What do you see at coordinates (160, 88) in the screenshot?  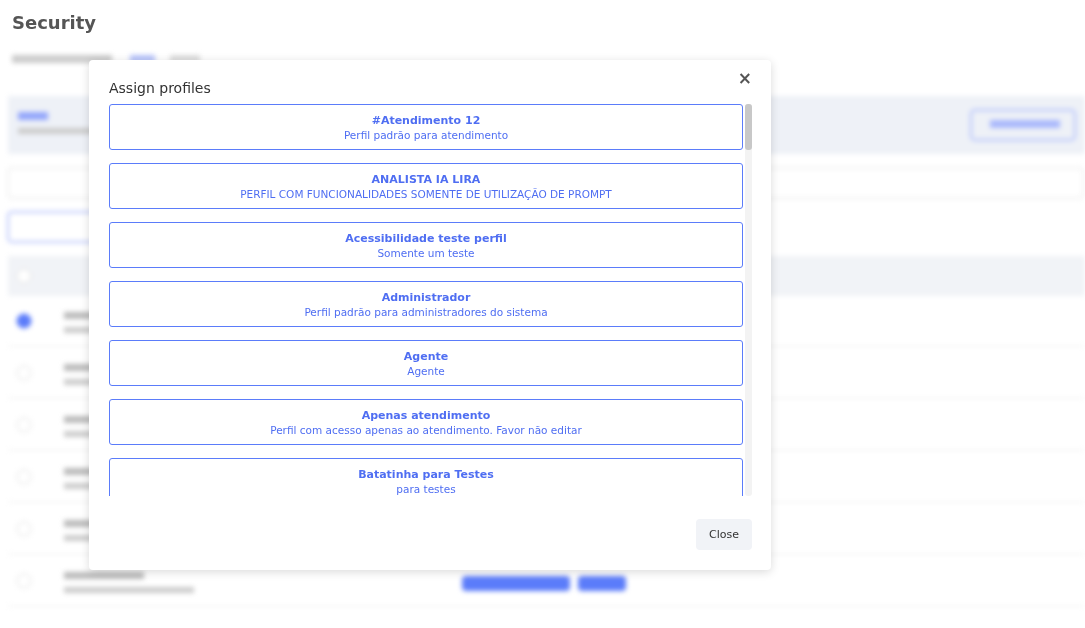 I see `dialog-title: Assign profiles` at bounding box center [160, 88].